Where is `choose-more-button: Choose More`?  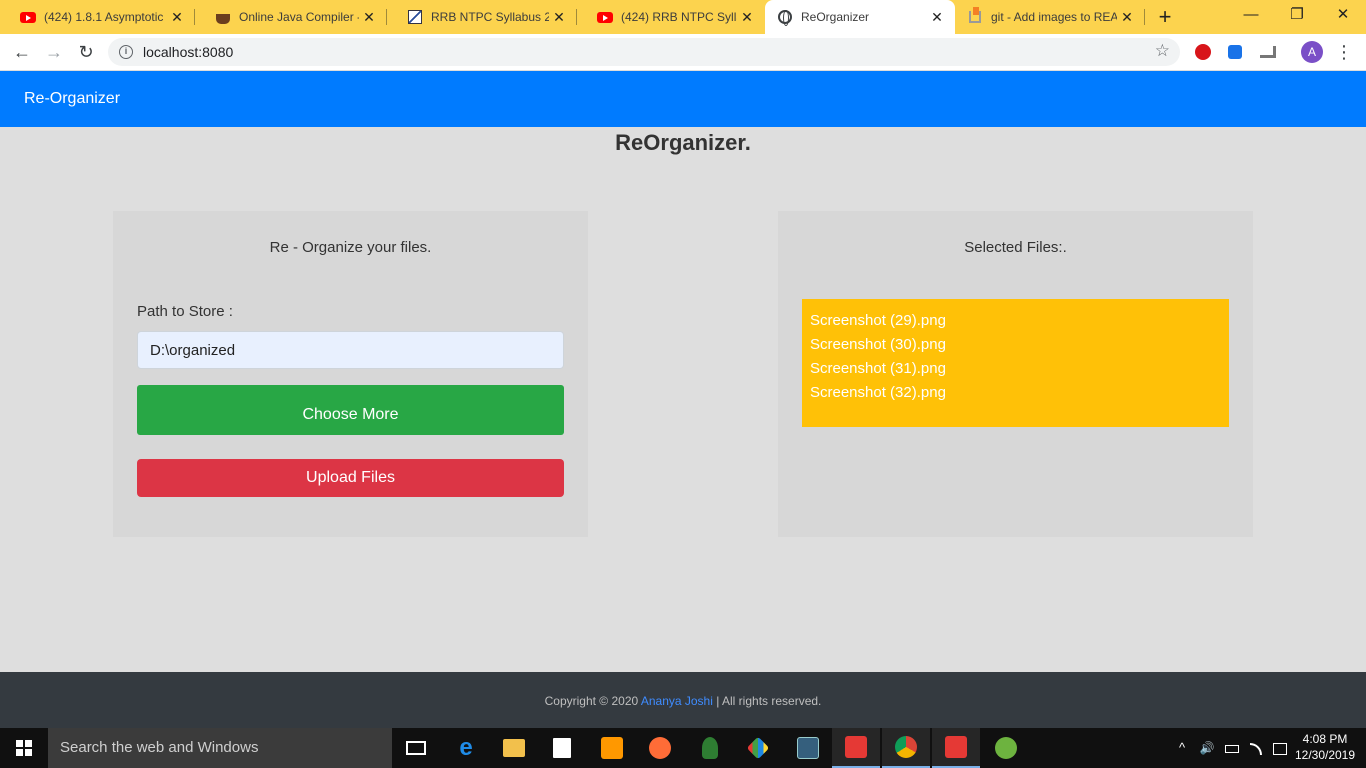 choose-more-button: Choose More is located at coordinates (350, 410).